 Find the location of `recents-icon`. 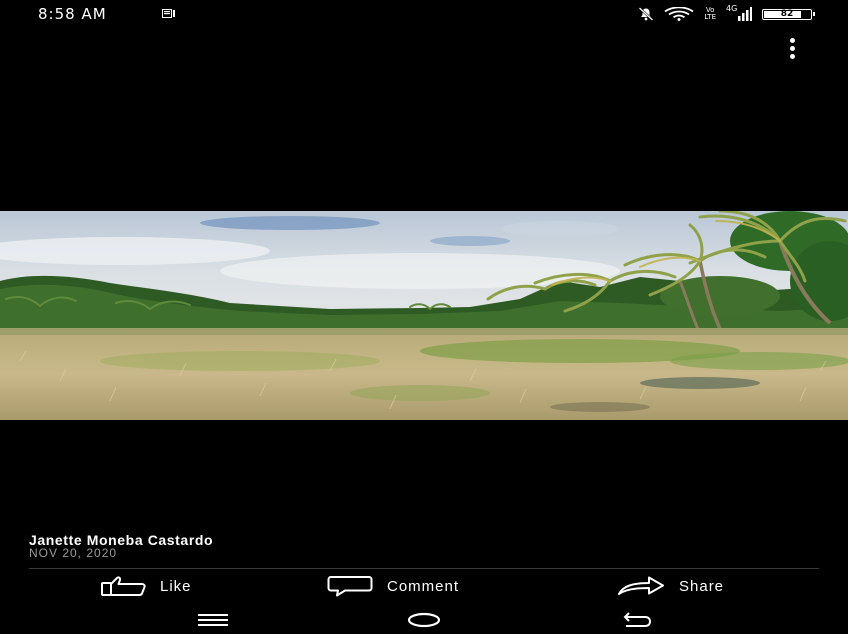

recents-icon is located at coordinates (213, 620).